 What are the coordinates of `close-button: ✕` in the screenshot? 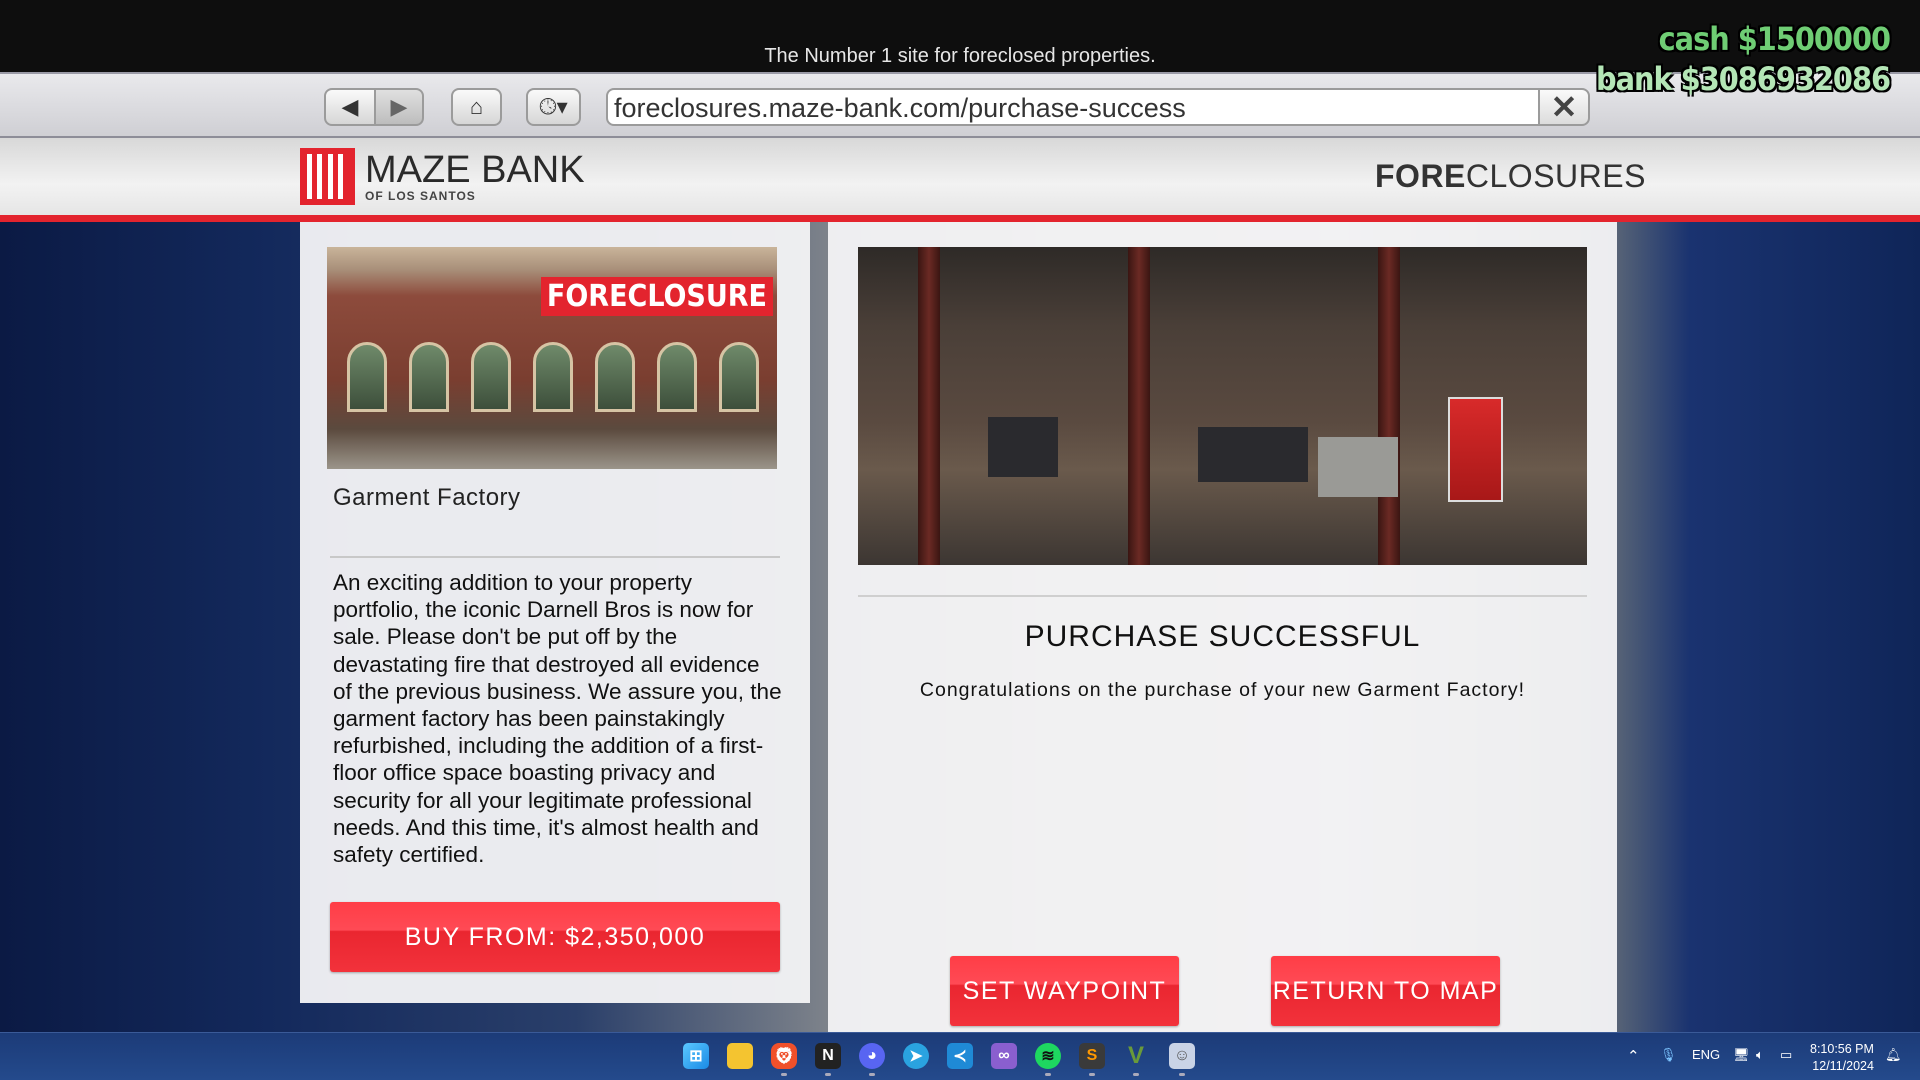 It's located at (1564, 107).